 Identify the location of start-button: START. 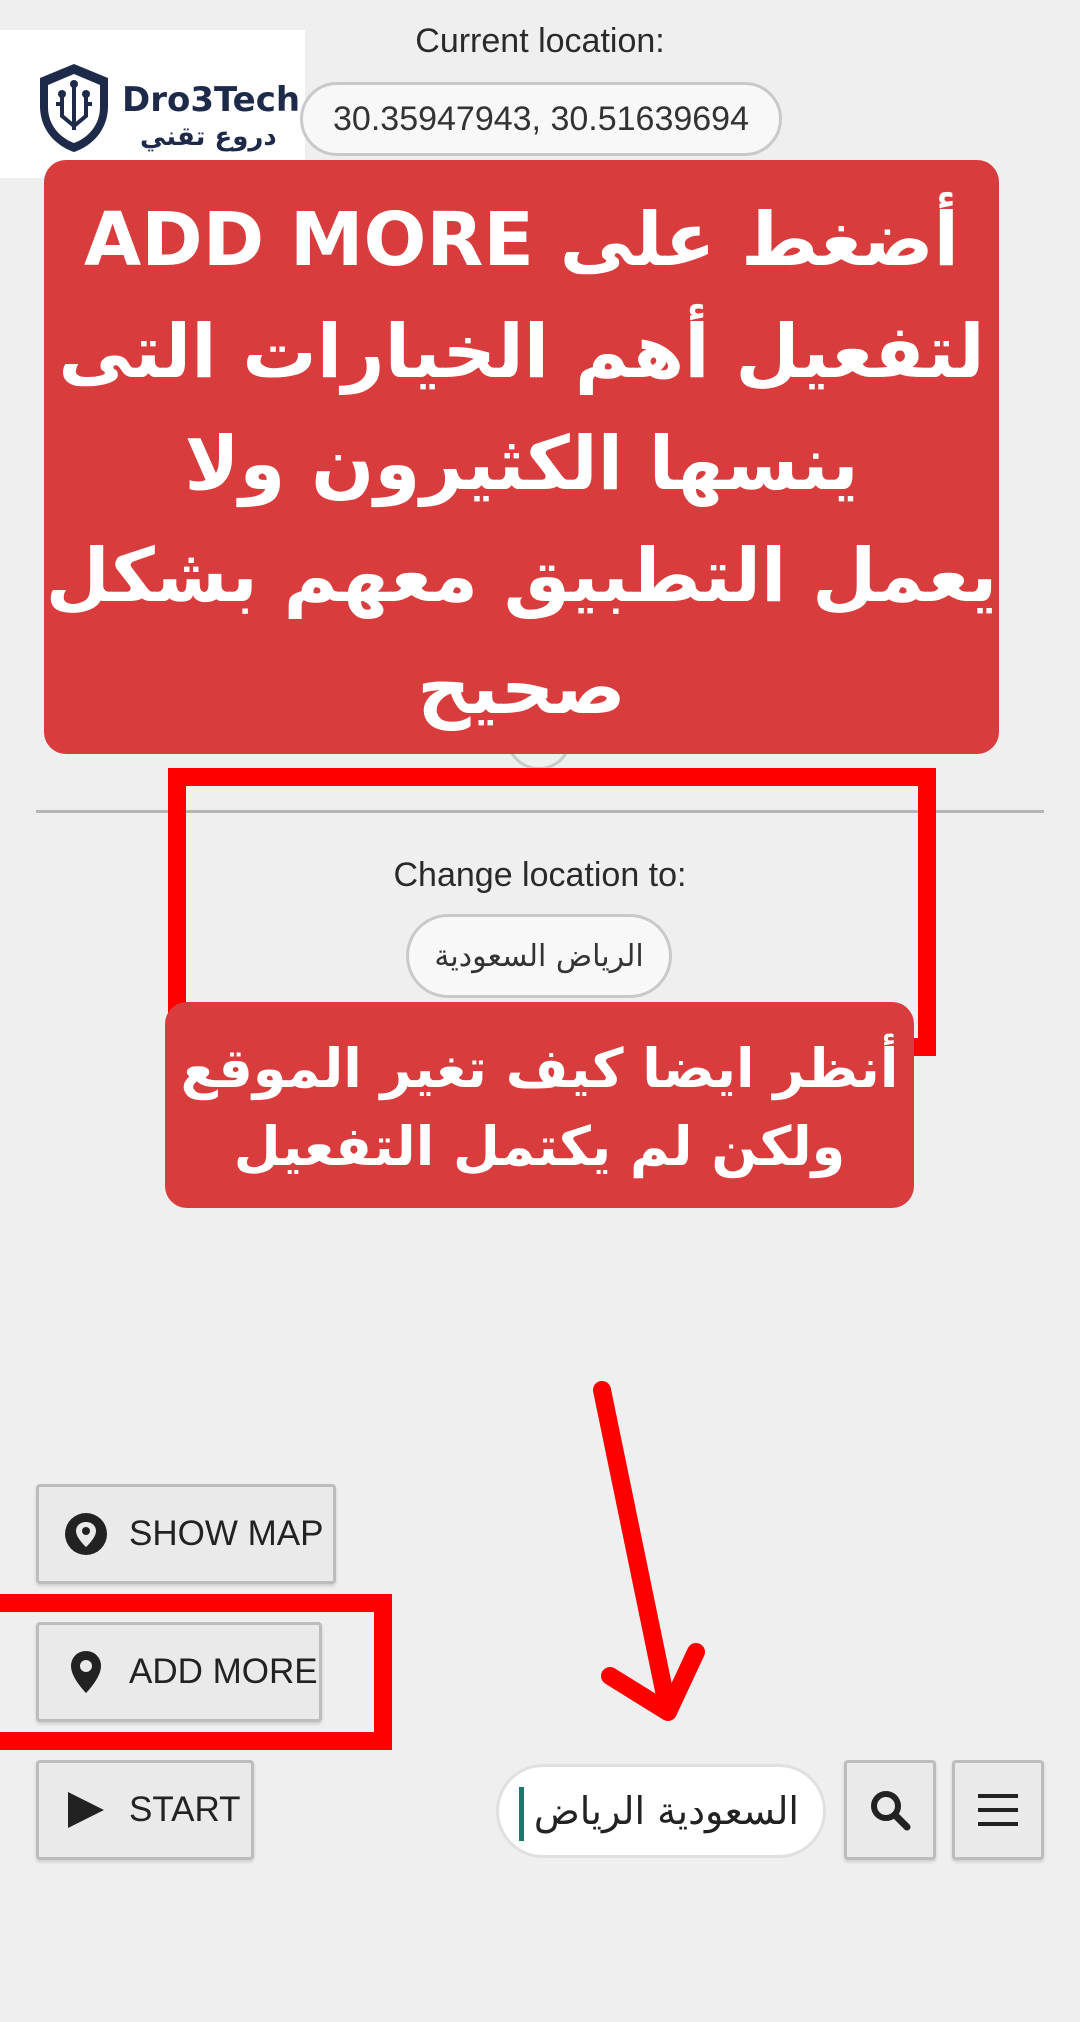
(145, 1810).